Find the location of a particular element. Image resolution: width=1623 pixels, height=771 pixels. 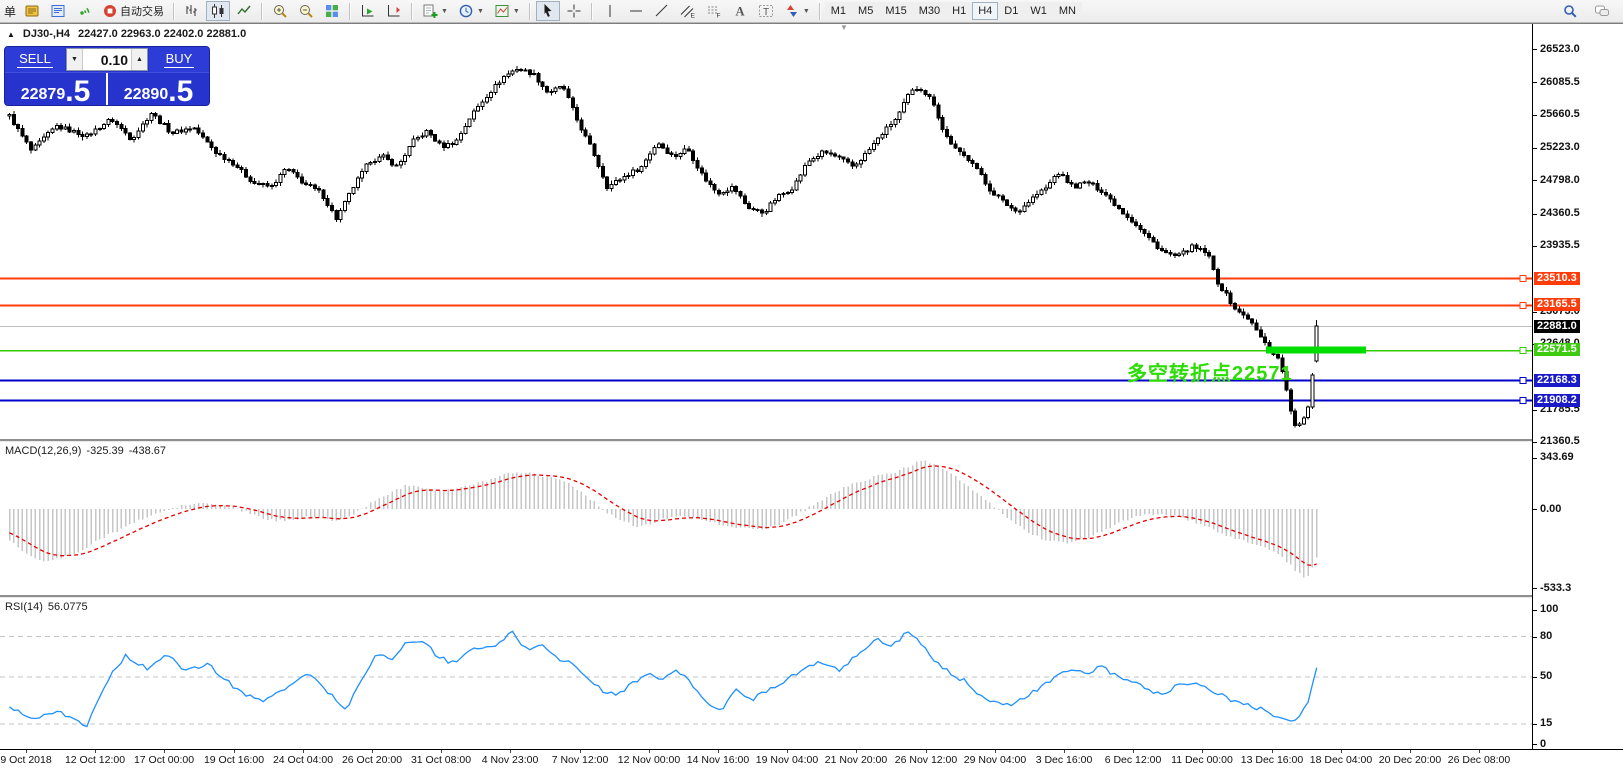

chat-button is located at coordinates (1602, 11).